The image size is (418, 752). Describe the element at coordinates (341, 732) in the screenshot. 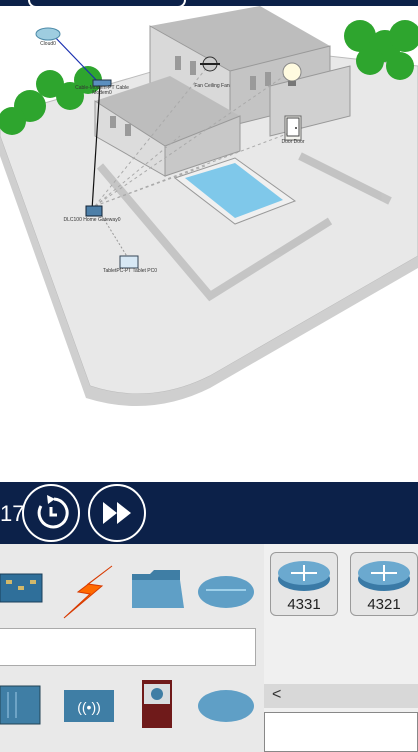

I see `device-description-box` at that location.